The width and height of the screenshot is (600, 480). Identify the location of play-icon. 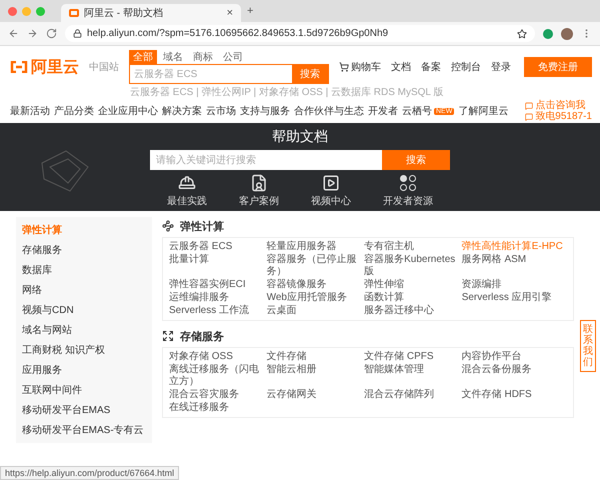
(331, 183).